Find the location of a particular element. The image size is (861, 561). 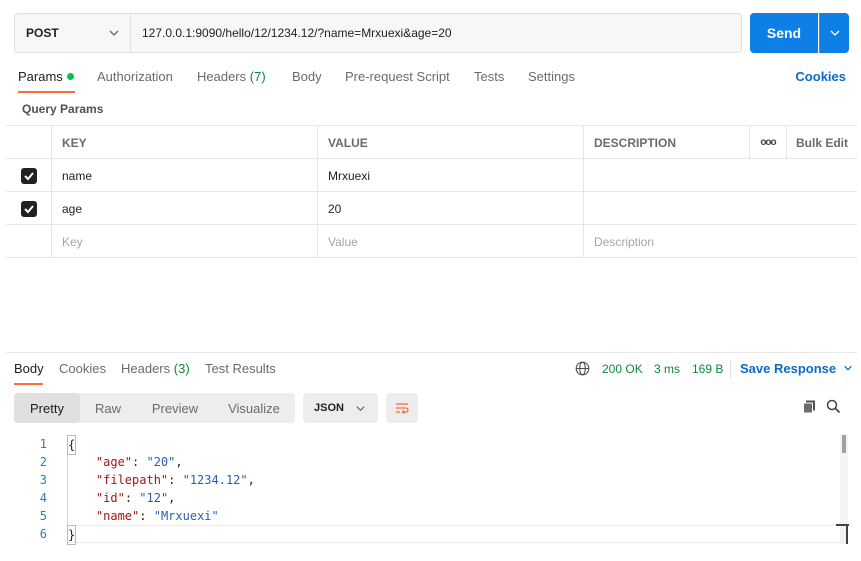

params-active-dot is located at coordinates (70, 76).